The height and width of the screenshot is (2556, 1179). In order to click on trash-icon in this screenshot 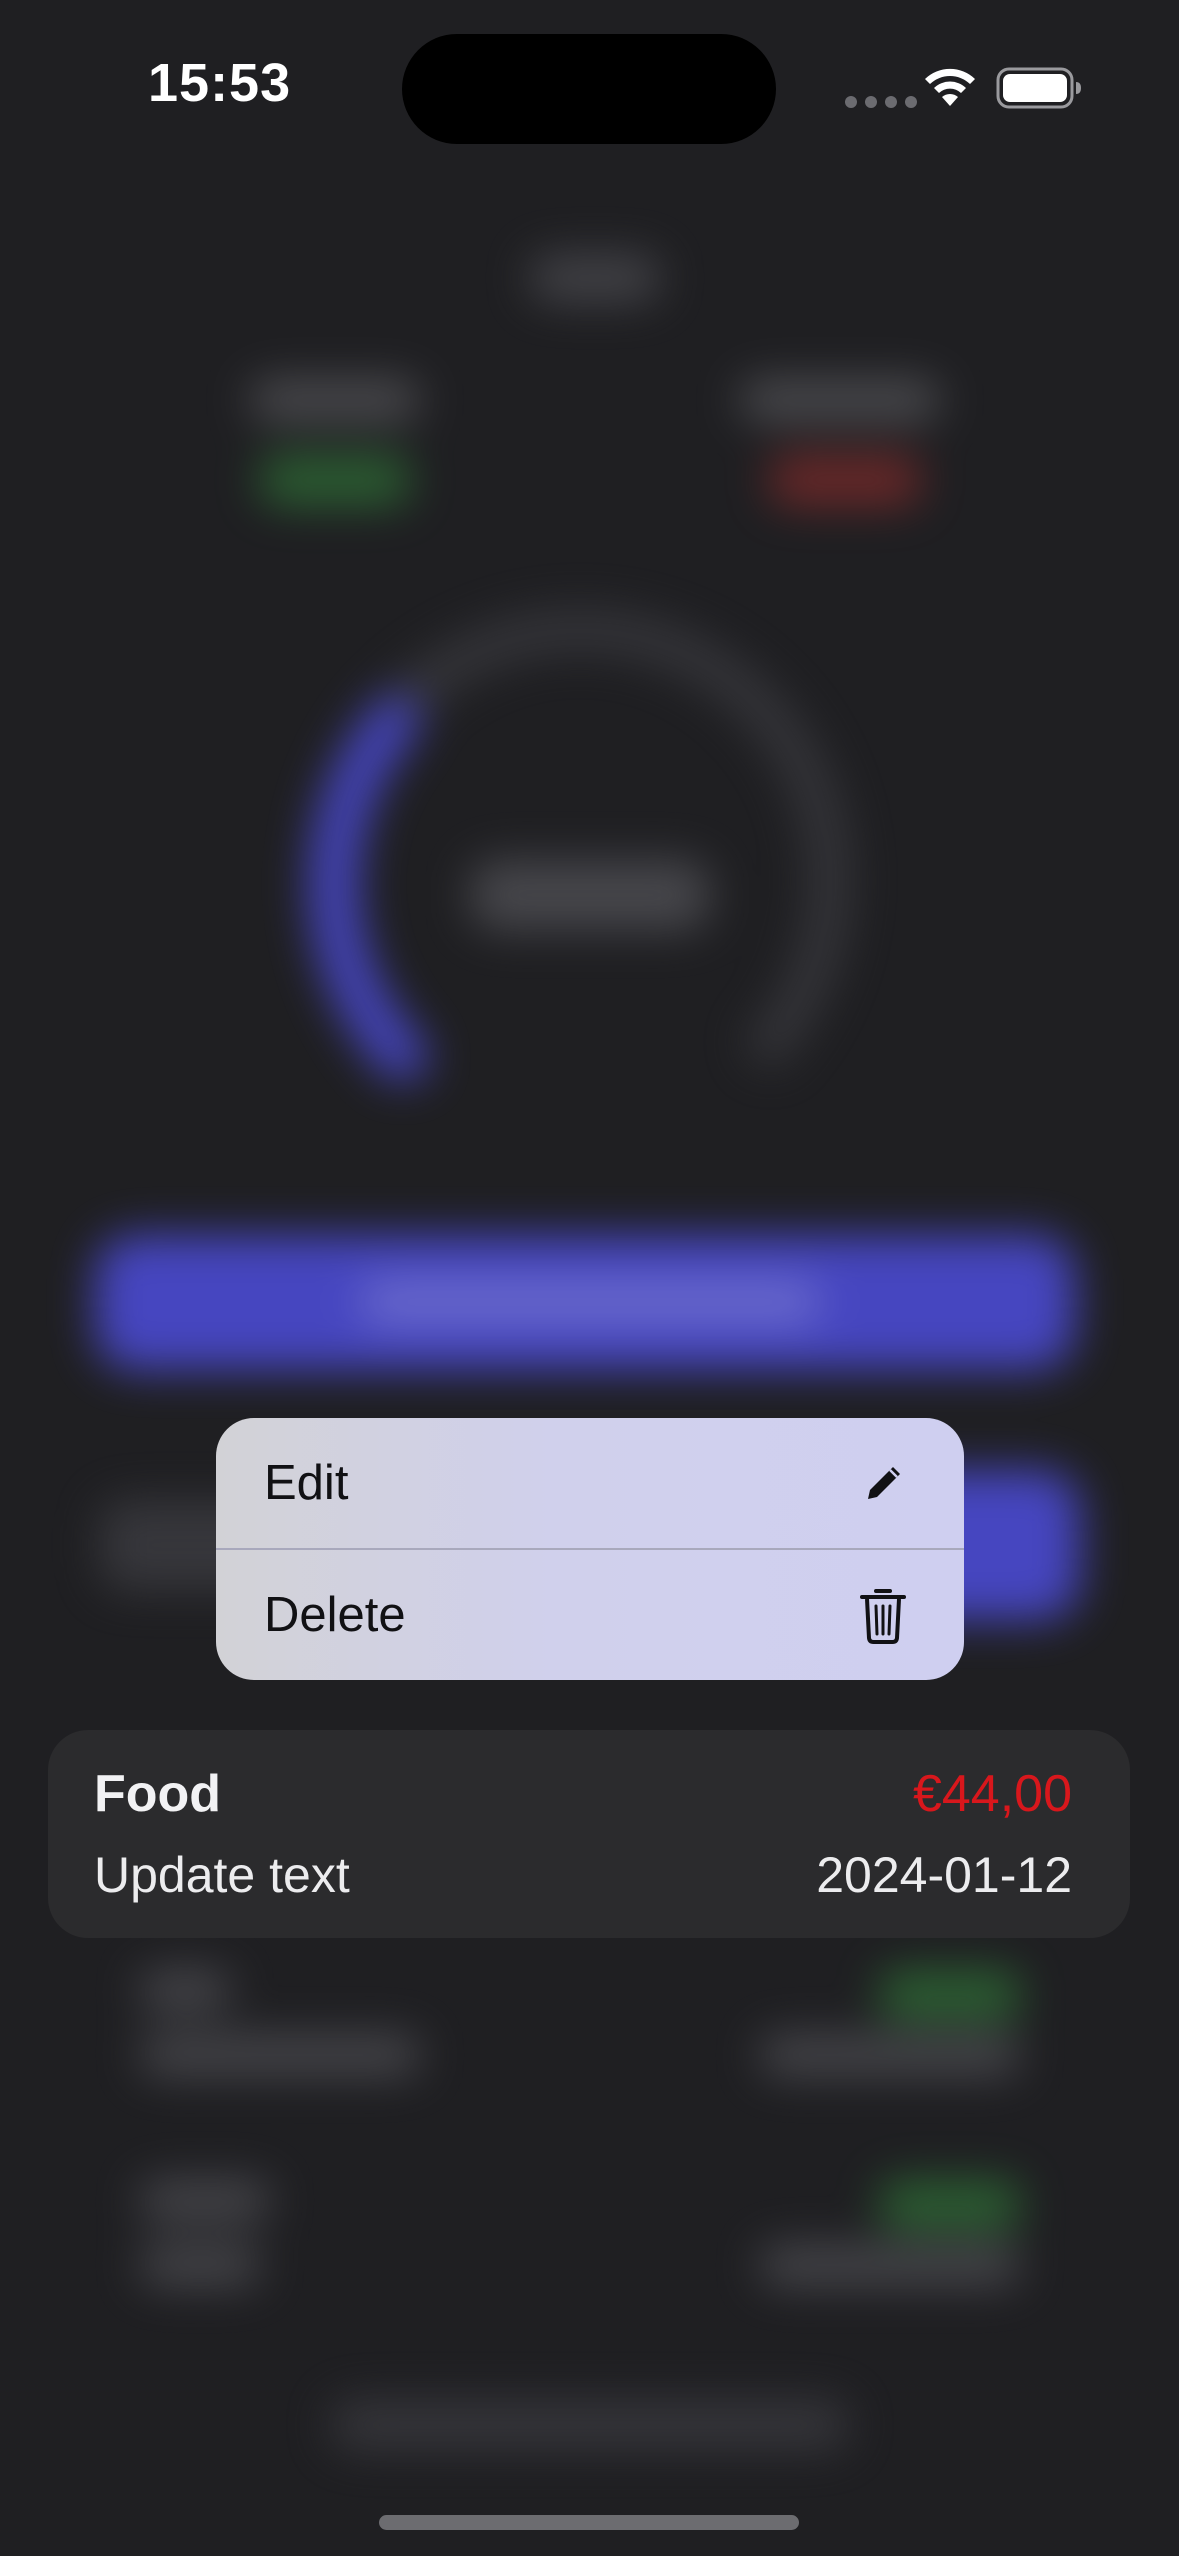, I will do `click(883, 1615)`.